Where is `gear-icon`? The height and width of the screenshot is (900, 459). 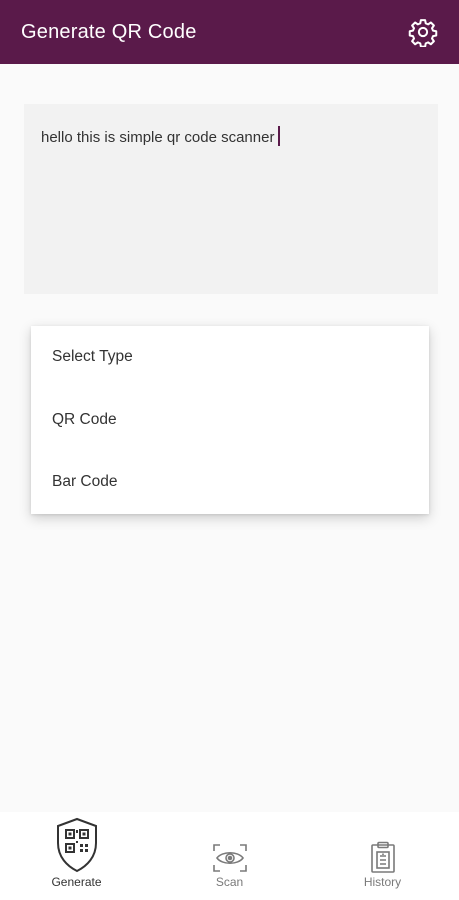
gear-icon is located at coordinates (423, 33).